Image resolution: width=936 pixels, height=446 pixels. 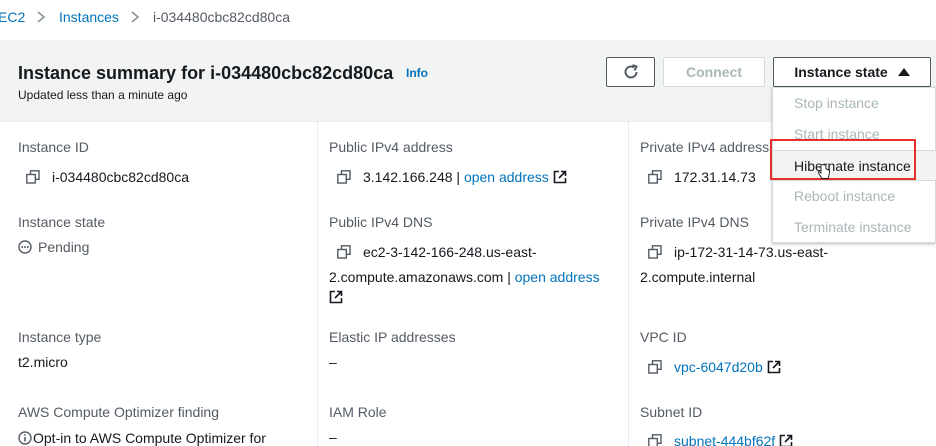 I want to click on info-status-icon, so click(x=25, y=438).